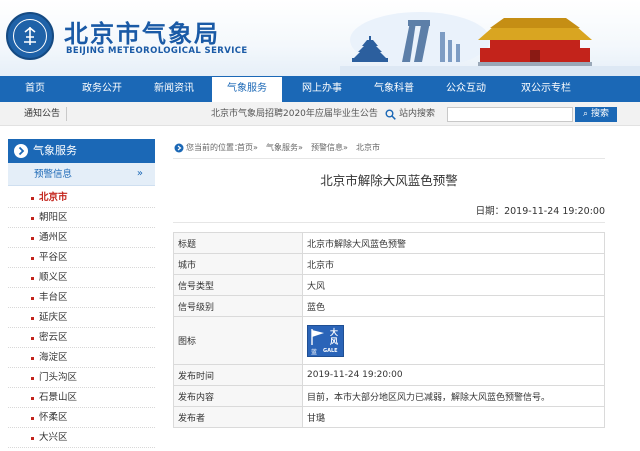 Image resolution: width=640 pixels, height=451 pixels. Describe the element at coordinates (238, 417) in the screenshot. I see `table-key: 发布者` at that location.